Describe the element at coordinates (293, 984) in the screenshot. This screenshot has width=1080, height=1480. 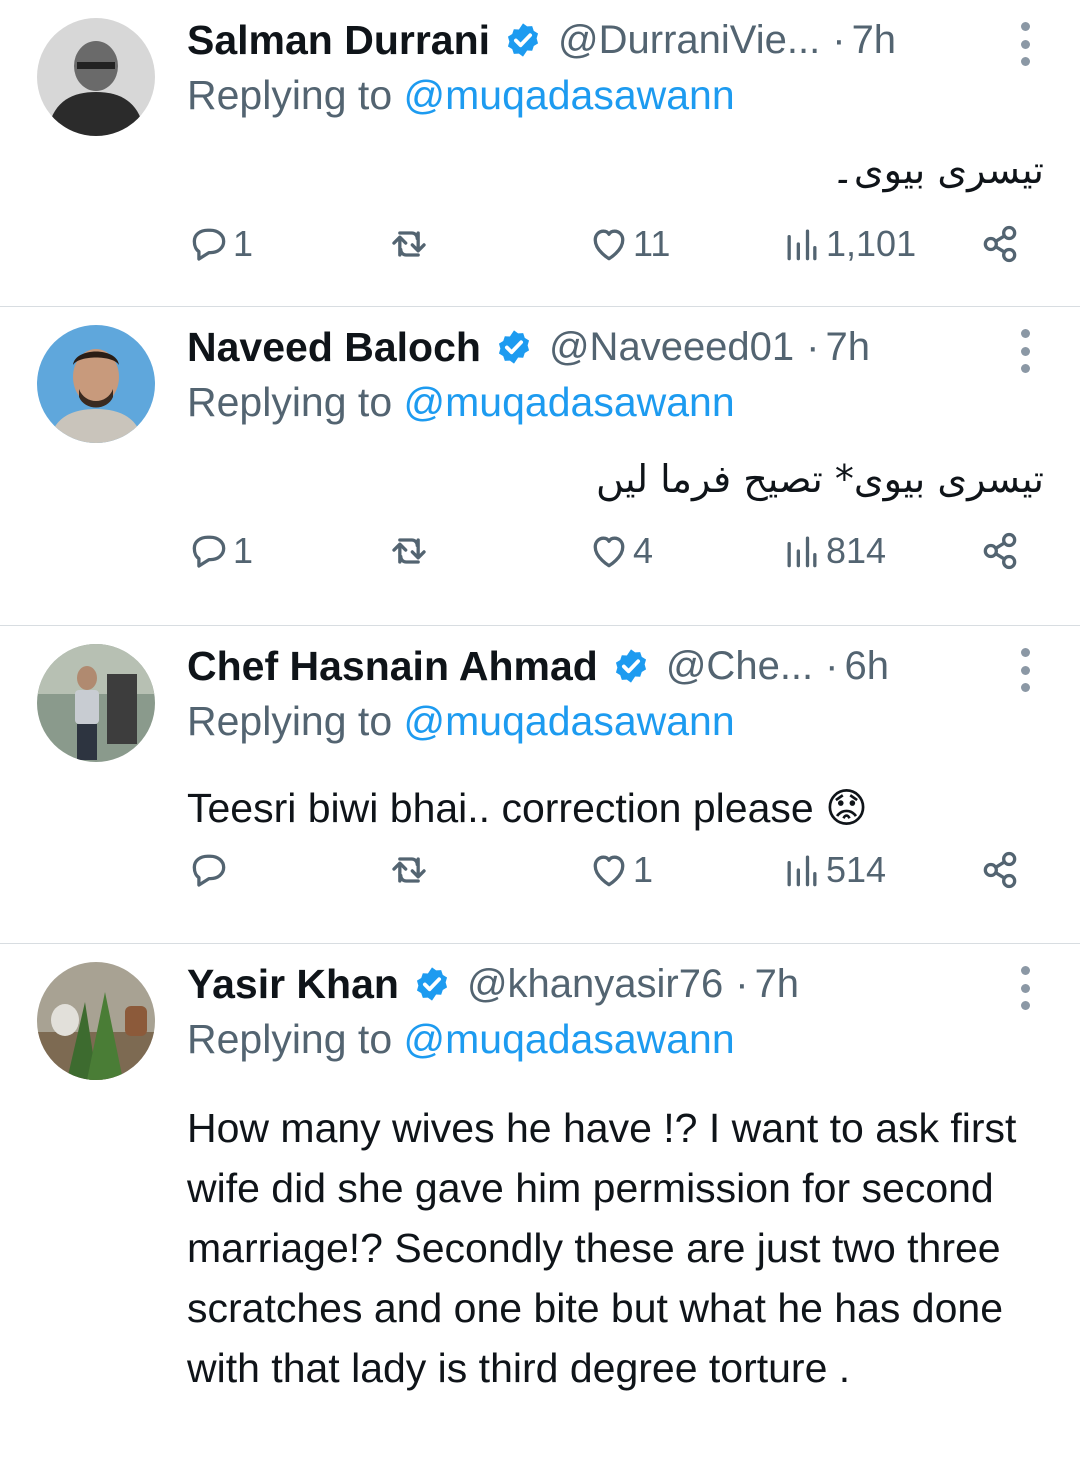
I see `author-name: Yasir Khan` at that location.